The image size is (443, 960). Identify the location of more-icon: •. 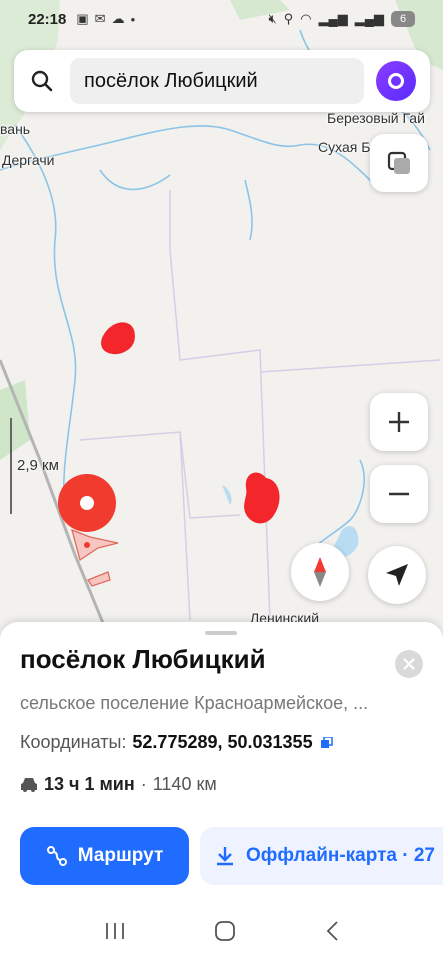
(133, 19).